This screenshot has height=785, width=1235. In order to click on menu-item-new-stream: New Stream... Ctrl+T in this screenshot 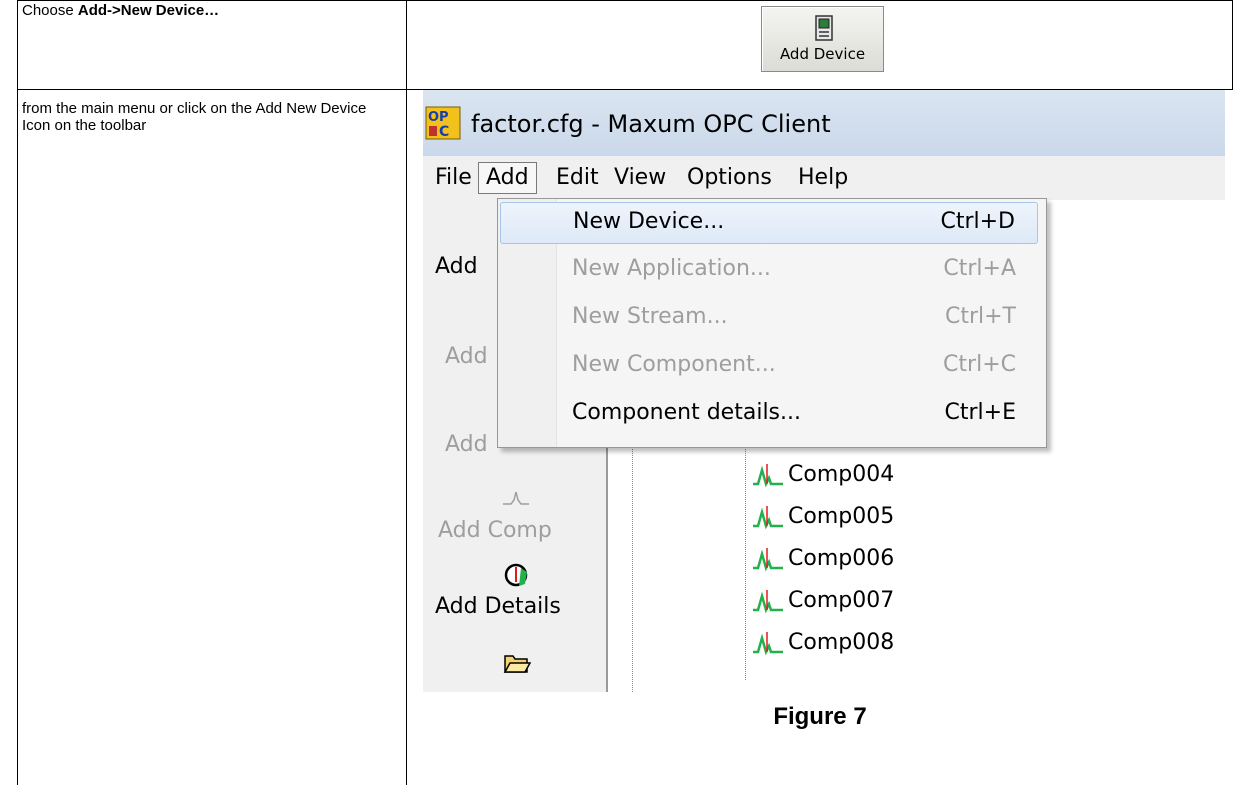, I will do `click(769, 319)`.